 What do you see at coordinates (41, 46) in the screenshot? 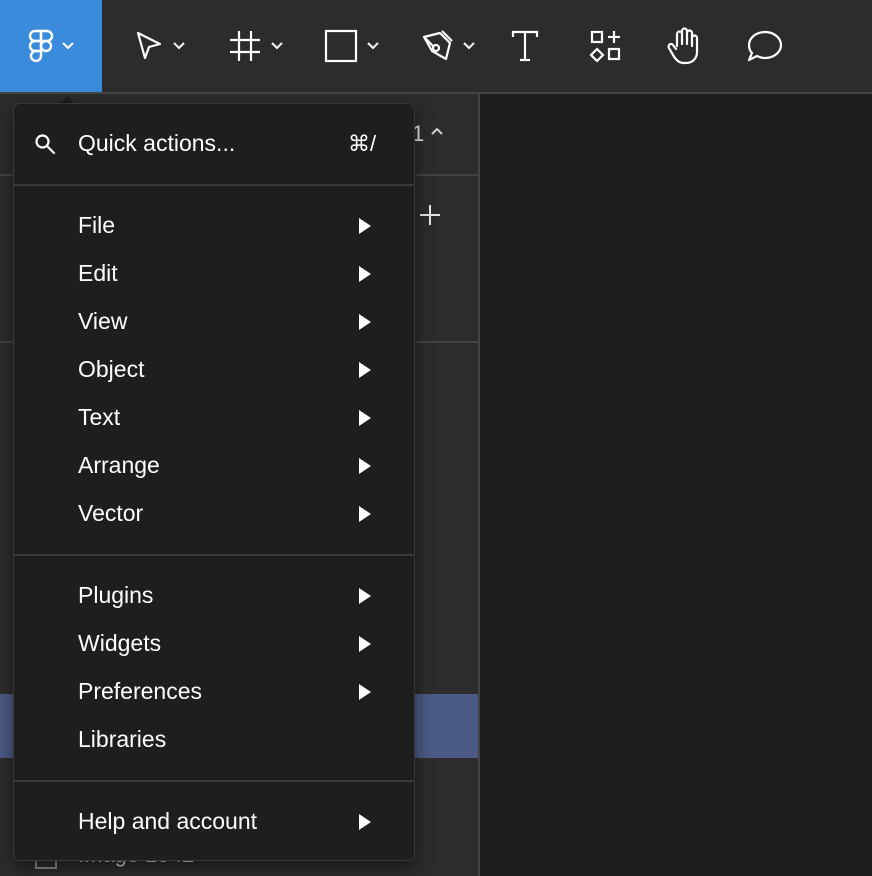
I see `figma-logo-icon` at bounding box center [41, 46].